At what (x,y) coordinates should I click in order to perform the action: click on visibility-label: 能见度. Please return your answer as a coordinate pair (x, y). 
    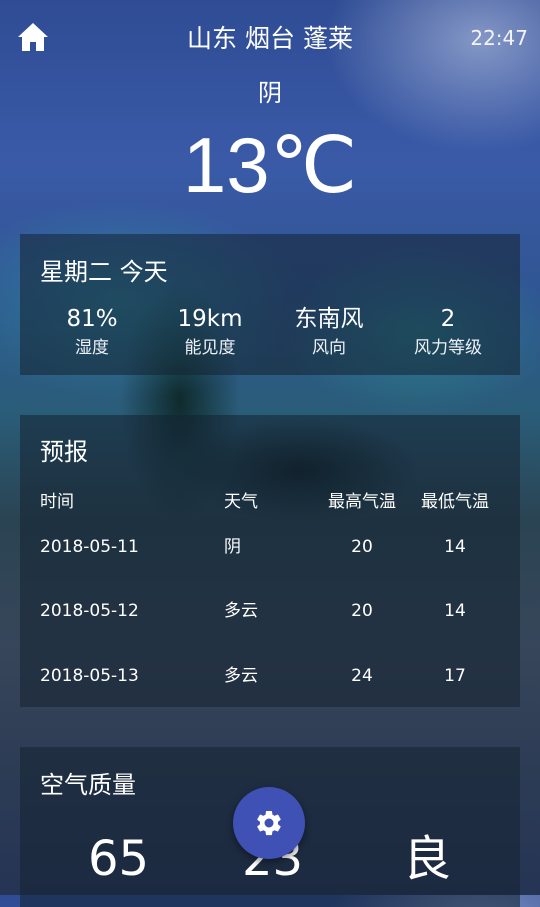
    Looking at the image, I should click on (210, 348).